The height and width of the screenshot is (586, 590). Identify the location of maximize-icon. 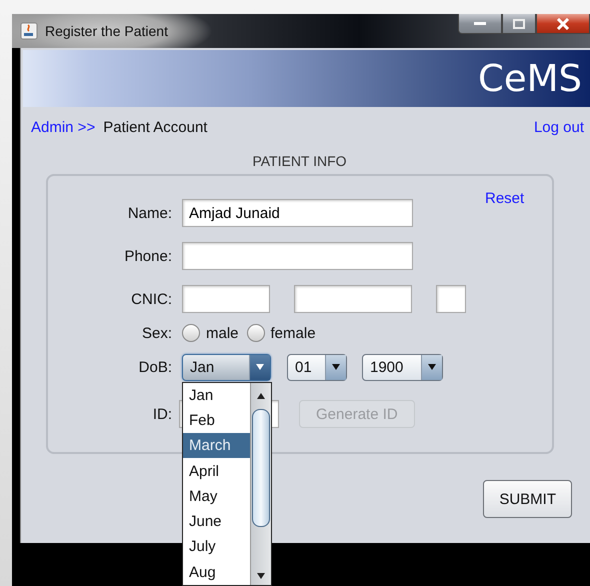
(519, 23).